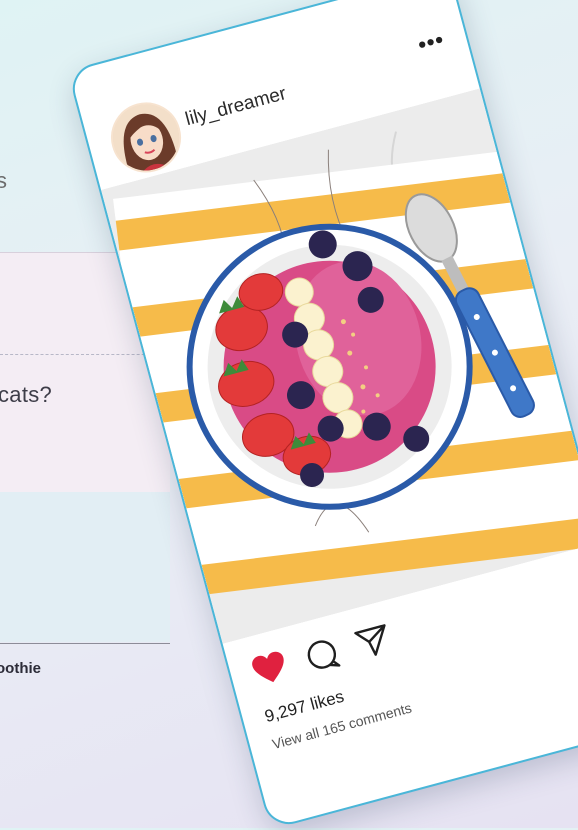 This screenshot has width=578, height=830. I want to click on background-text-fragment: s, so click(3, 180).